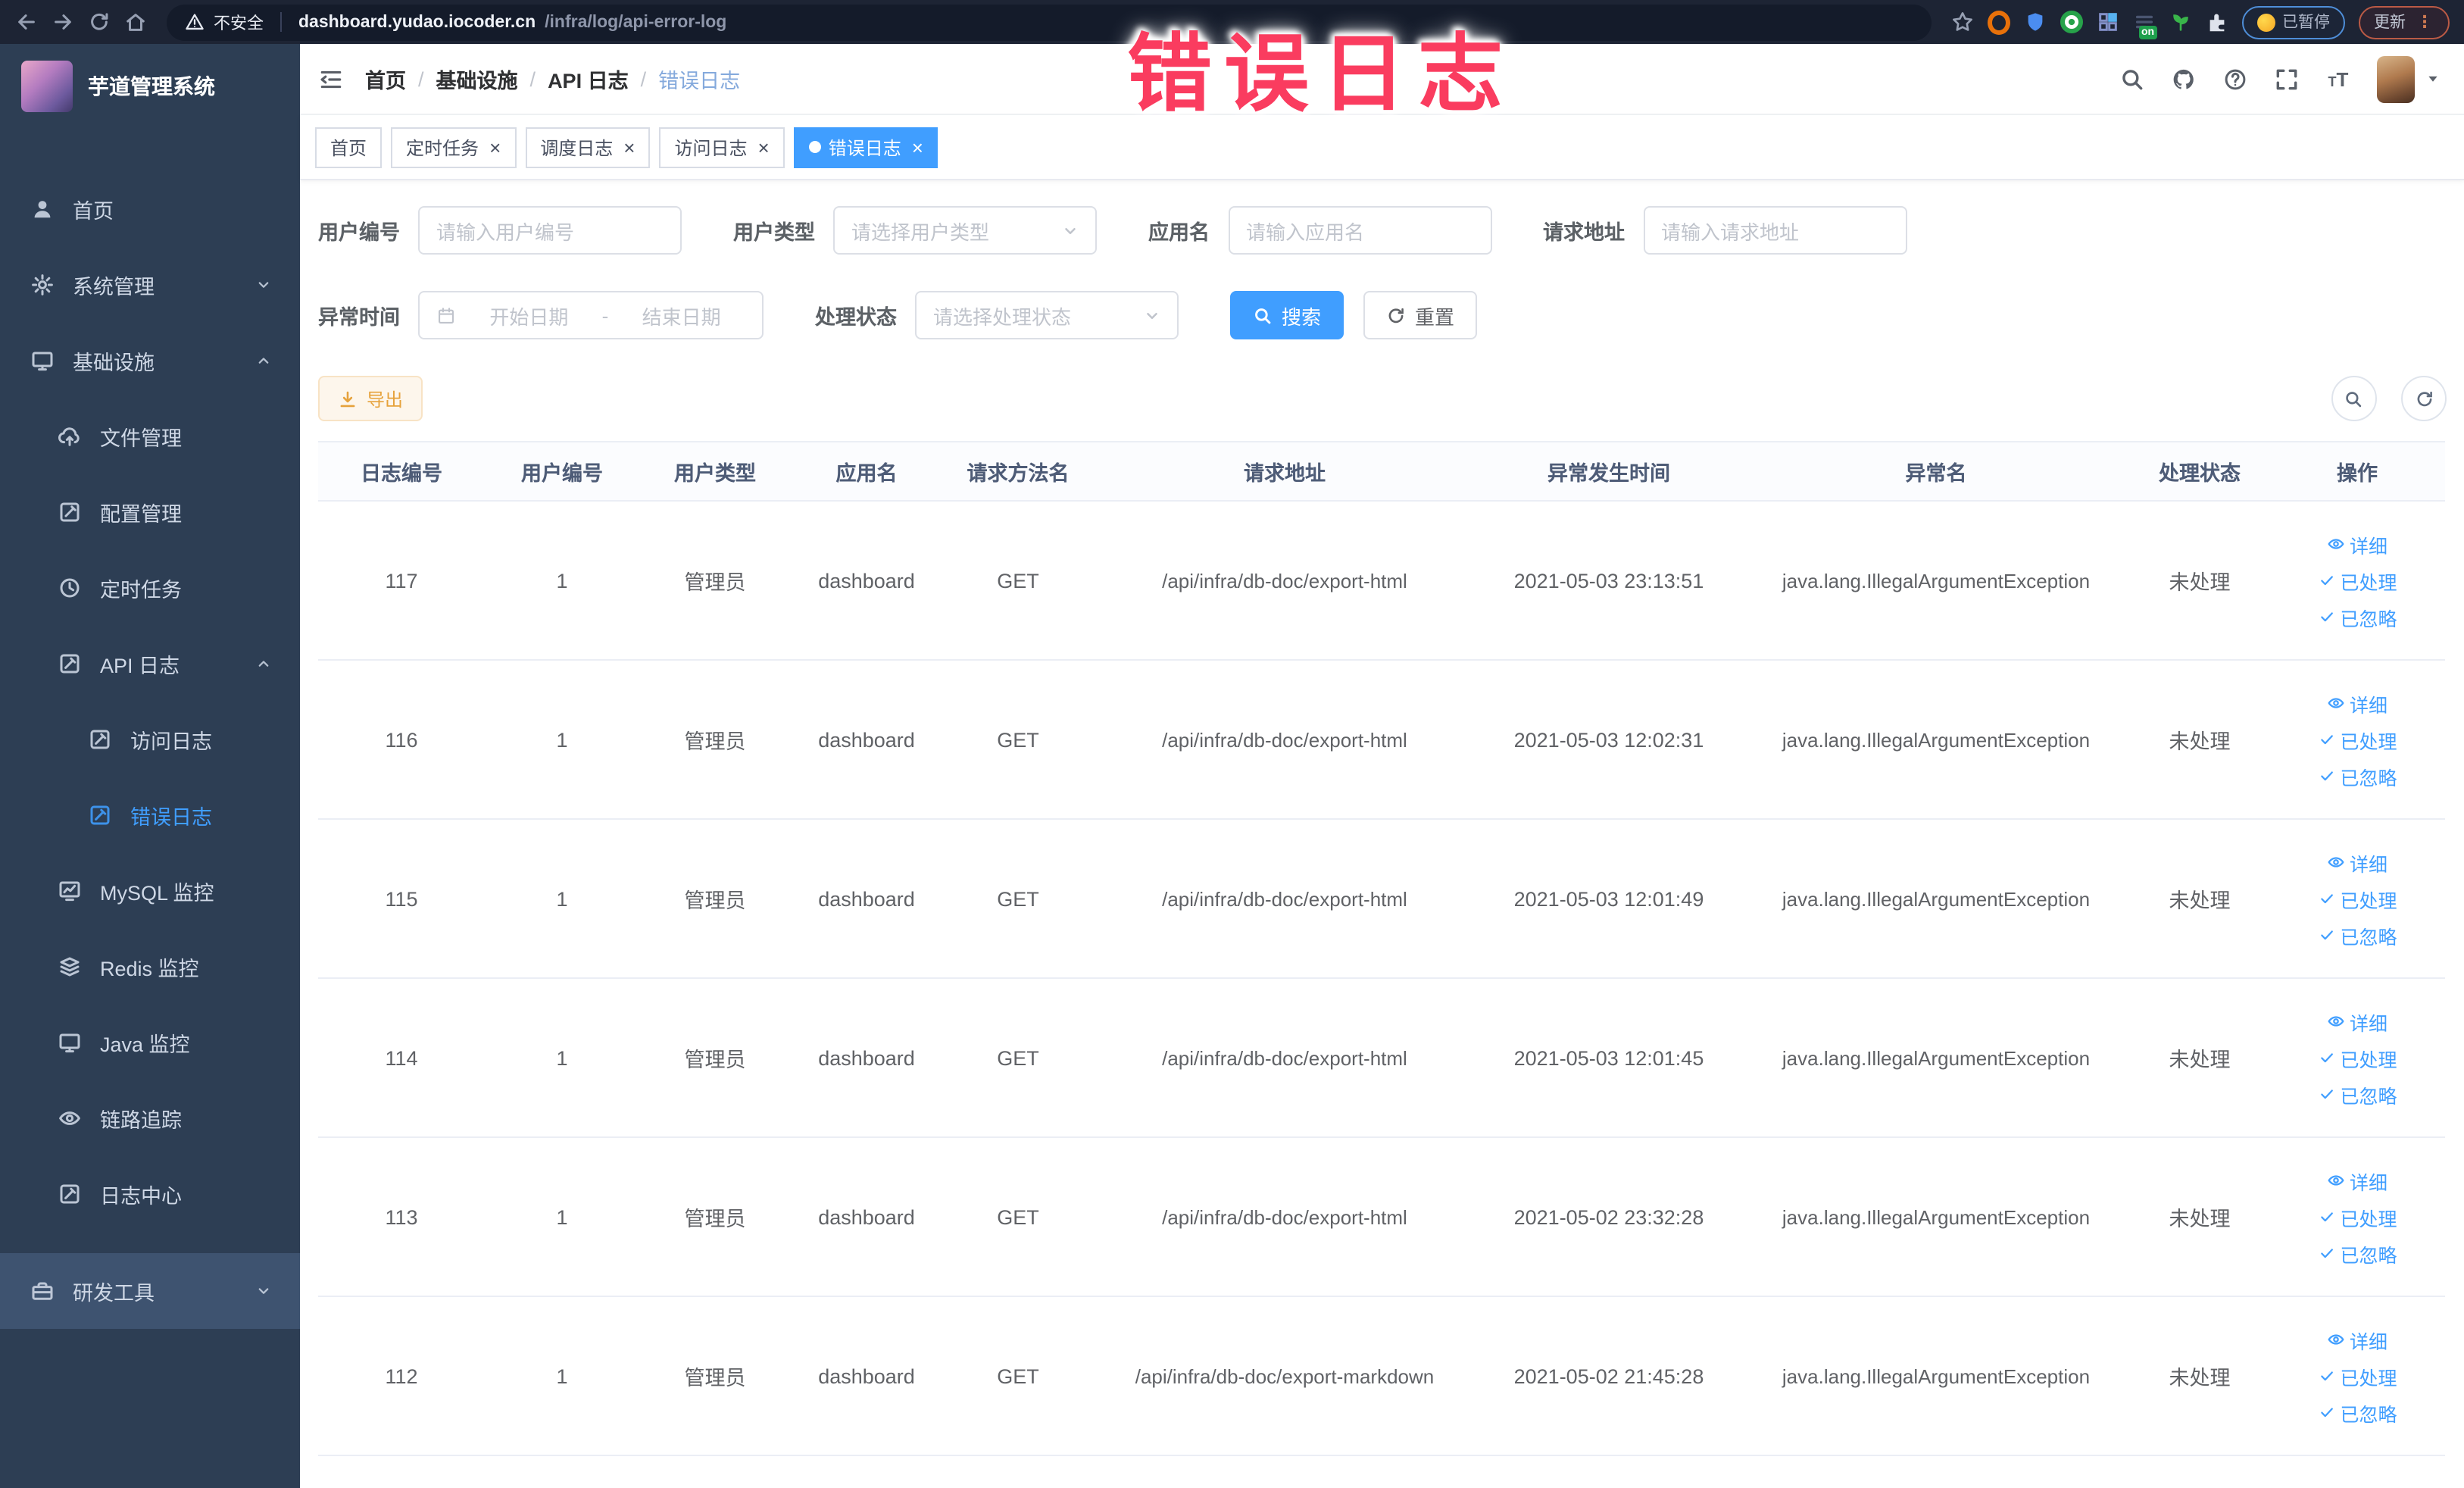  I want to click on kebab-menu-icon: ⋮, so click(2425, 22).